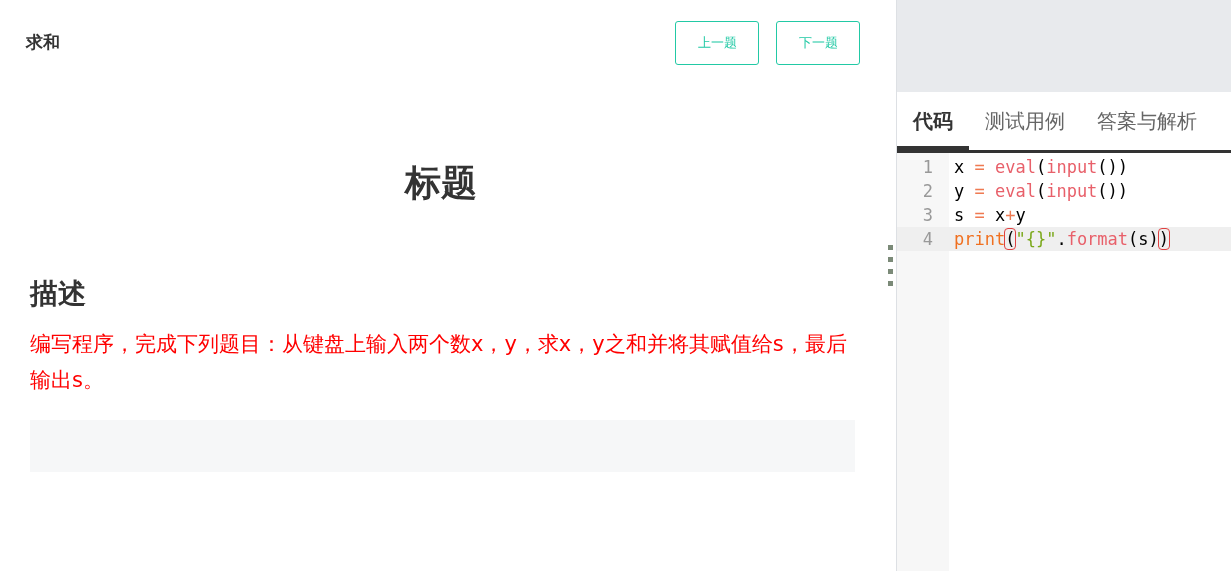 The height and width of the screenshot is (571, 1231). What do you see at coordinates (1041, 167) in the screenshot?
I see `code-line: x = eval(input())` at bounding box center [1041, 167].